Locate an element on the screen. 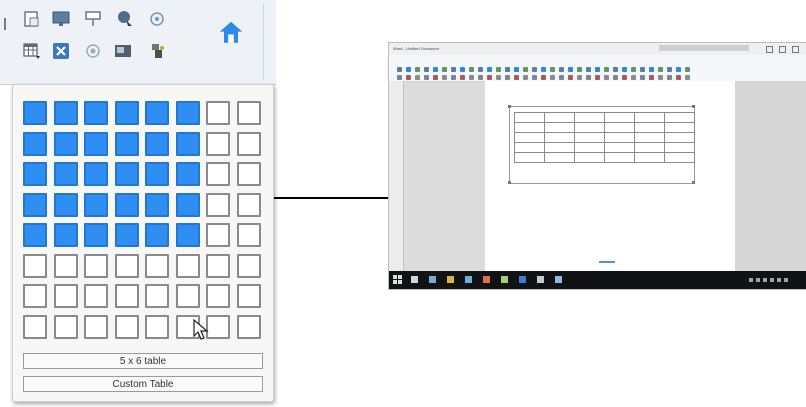  close-icon is located at coordinates (795, 49).